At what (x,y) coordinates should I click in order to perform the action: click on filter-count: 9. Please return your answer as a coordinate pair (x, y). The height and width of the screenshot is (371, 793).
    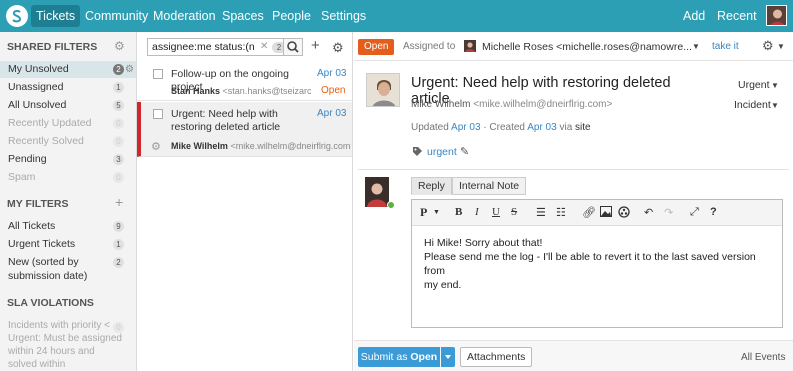
    Looking at the image, I should click on (118, 226).